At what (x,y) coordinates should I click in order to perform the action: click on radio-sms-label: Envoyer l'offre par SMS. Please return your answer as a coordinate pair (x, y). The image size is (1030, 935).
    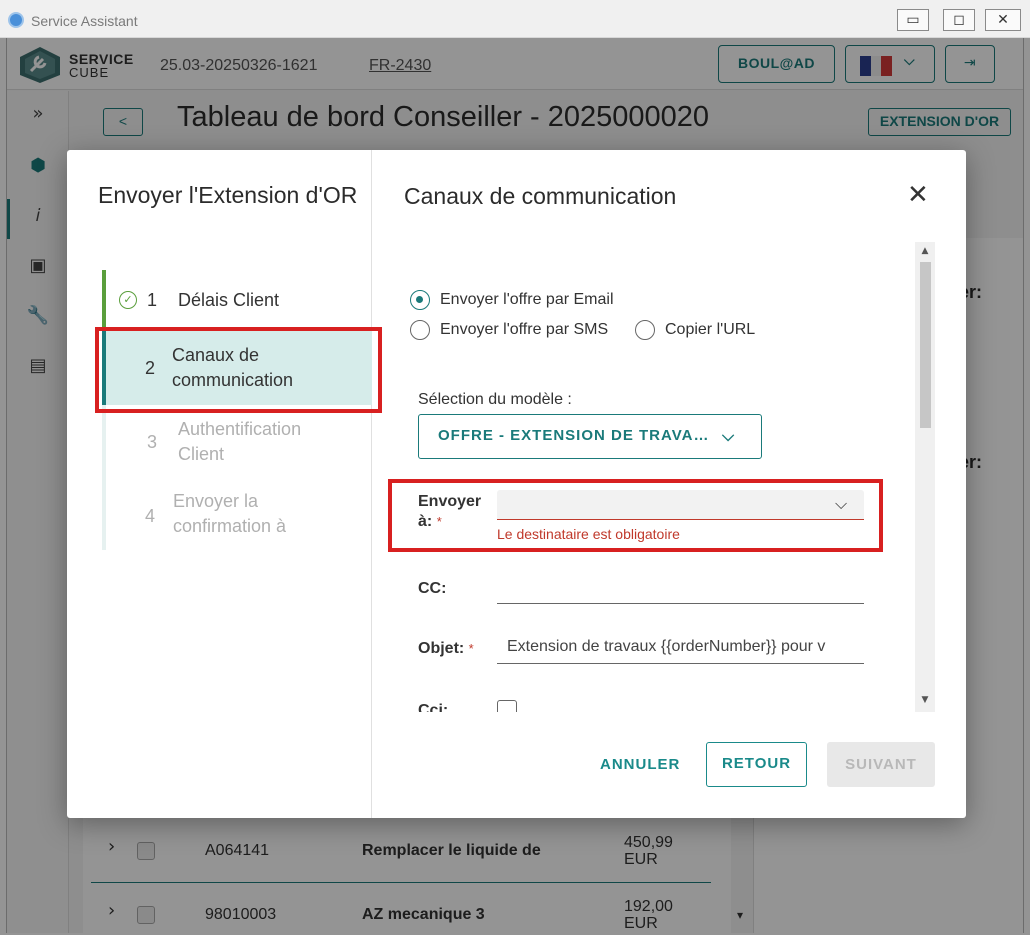
    Looking at the image, I should click on (524, 330).